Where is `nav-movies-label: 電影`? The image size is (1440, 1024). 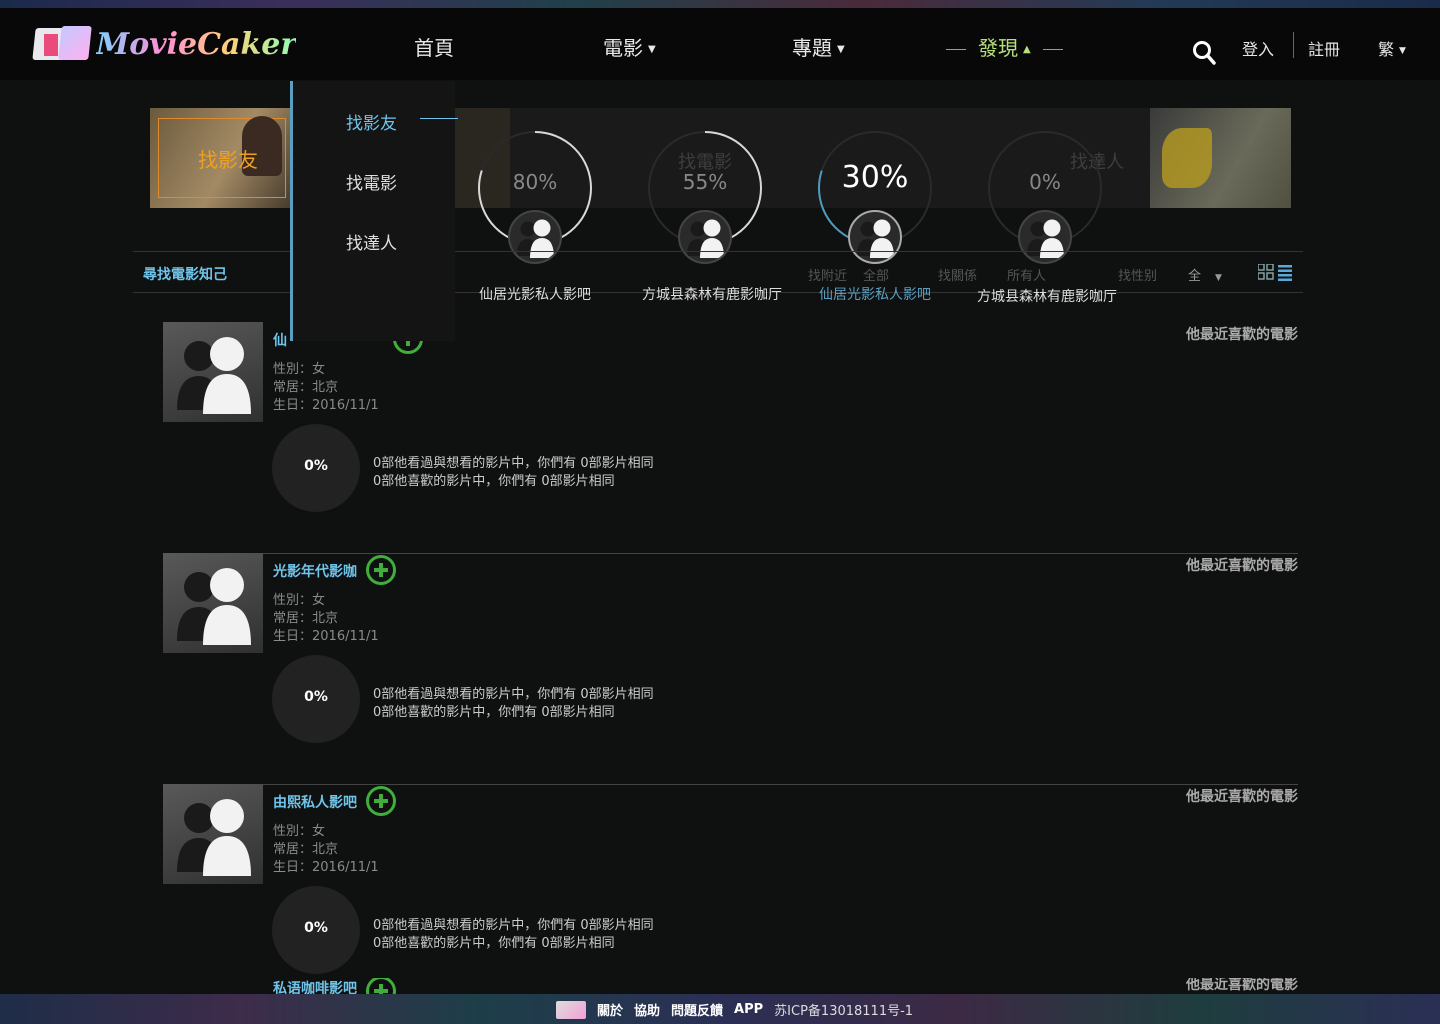 nav-movies-label: 電影 is located at coordinates (623, 48).